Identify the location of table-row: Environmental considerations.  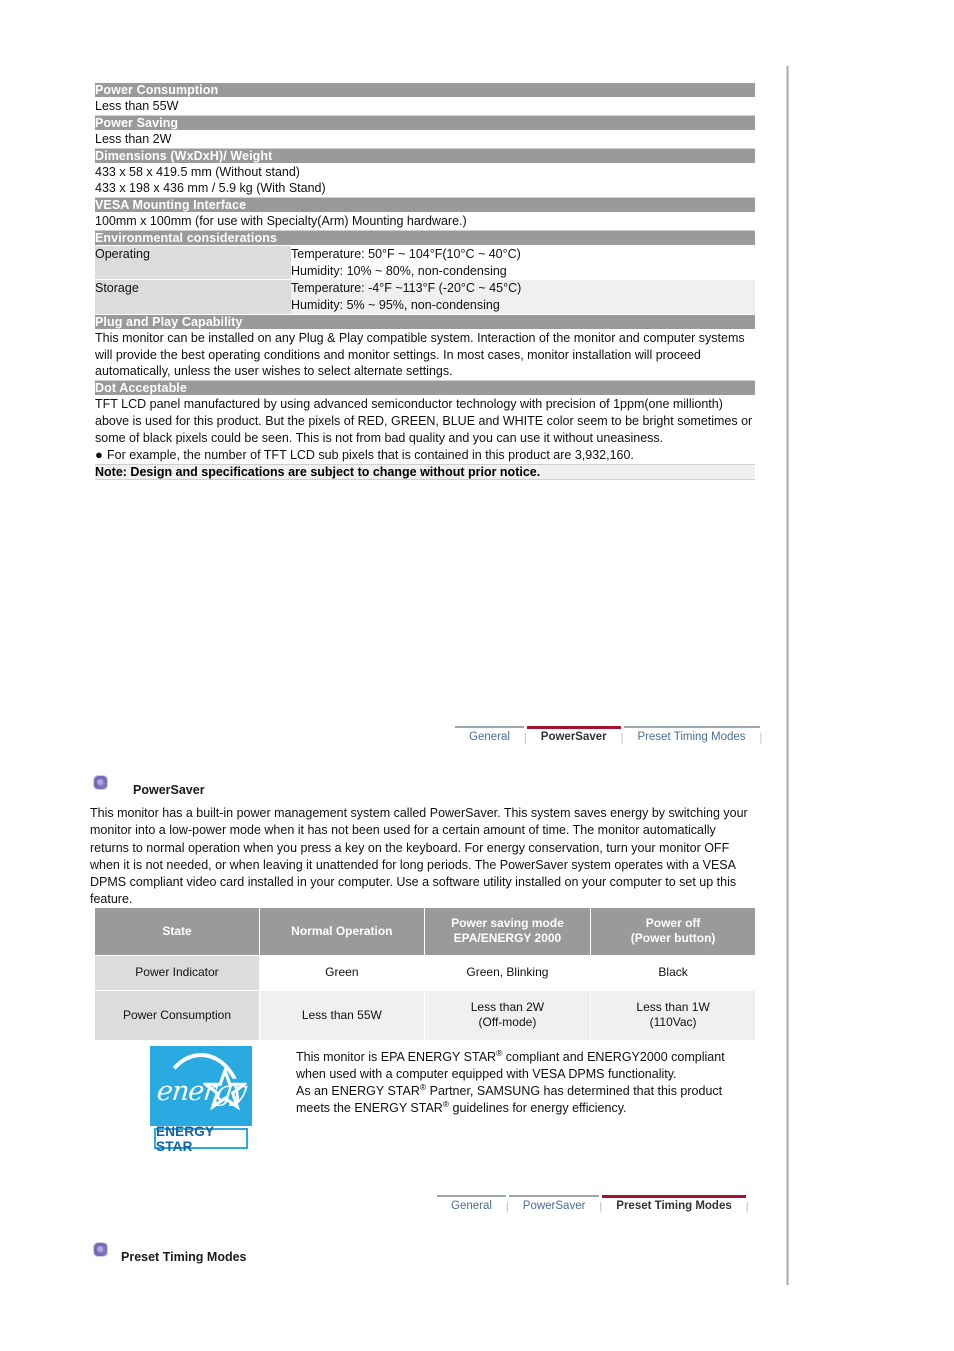
(425, 237).